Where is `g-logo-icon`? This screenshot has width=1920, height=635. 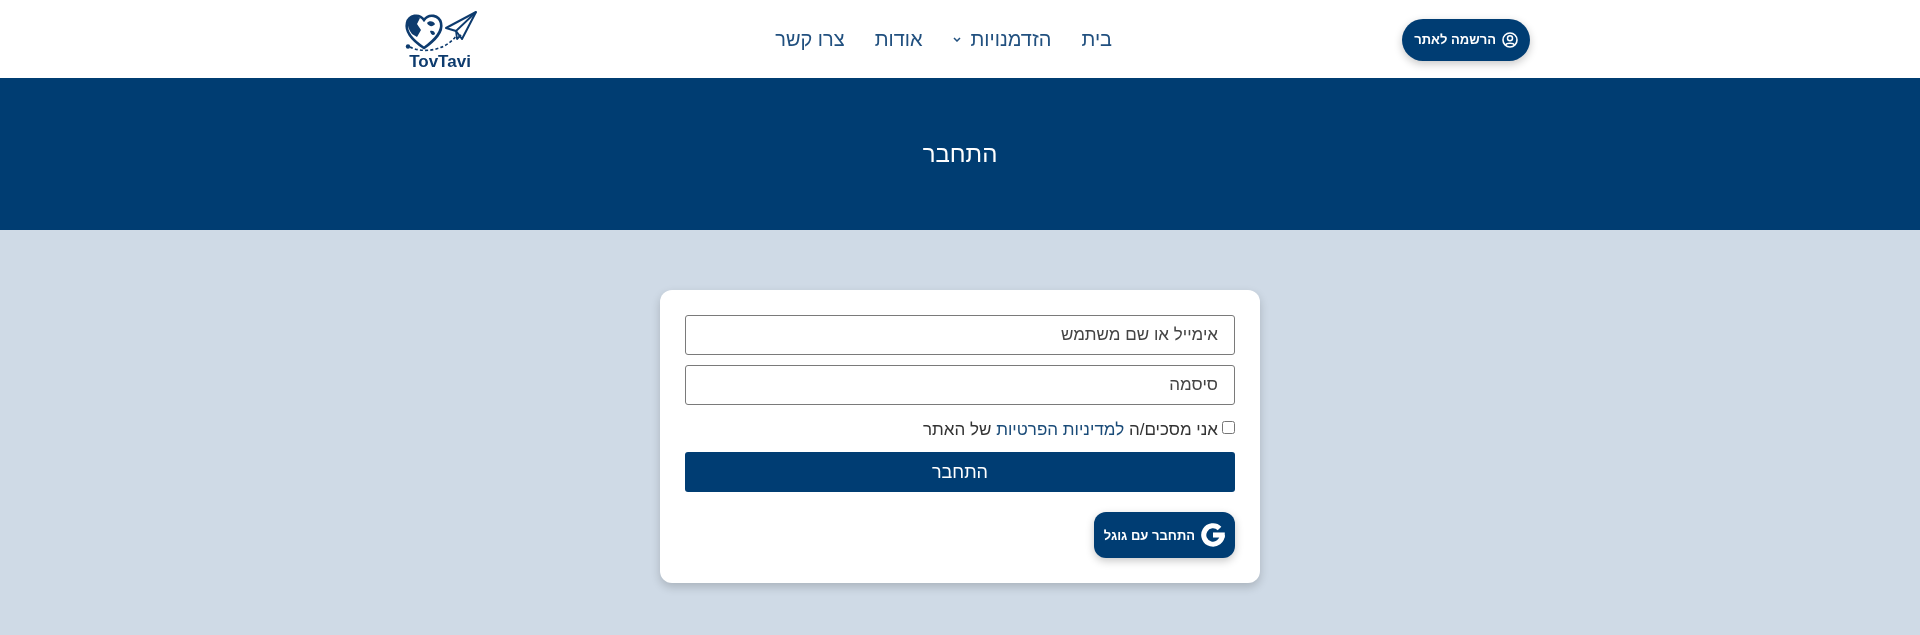 g-logo-icon is located at coordinates (1213, 535).